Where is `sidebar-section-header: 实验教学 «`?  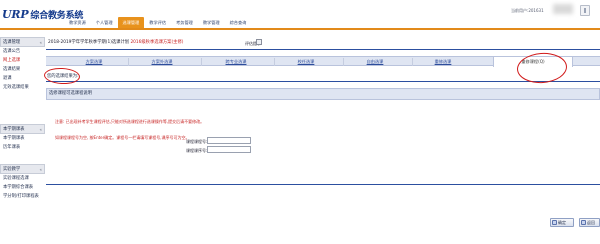 sidebar-section-header: 实验教学 « is located at coordinates (22, 169).